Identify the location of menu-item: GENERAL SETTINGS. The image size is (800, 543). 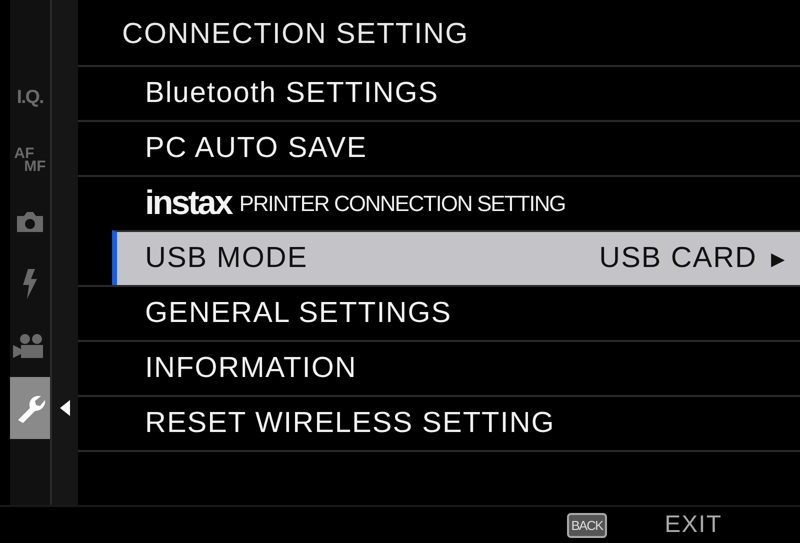
(439, 312).